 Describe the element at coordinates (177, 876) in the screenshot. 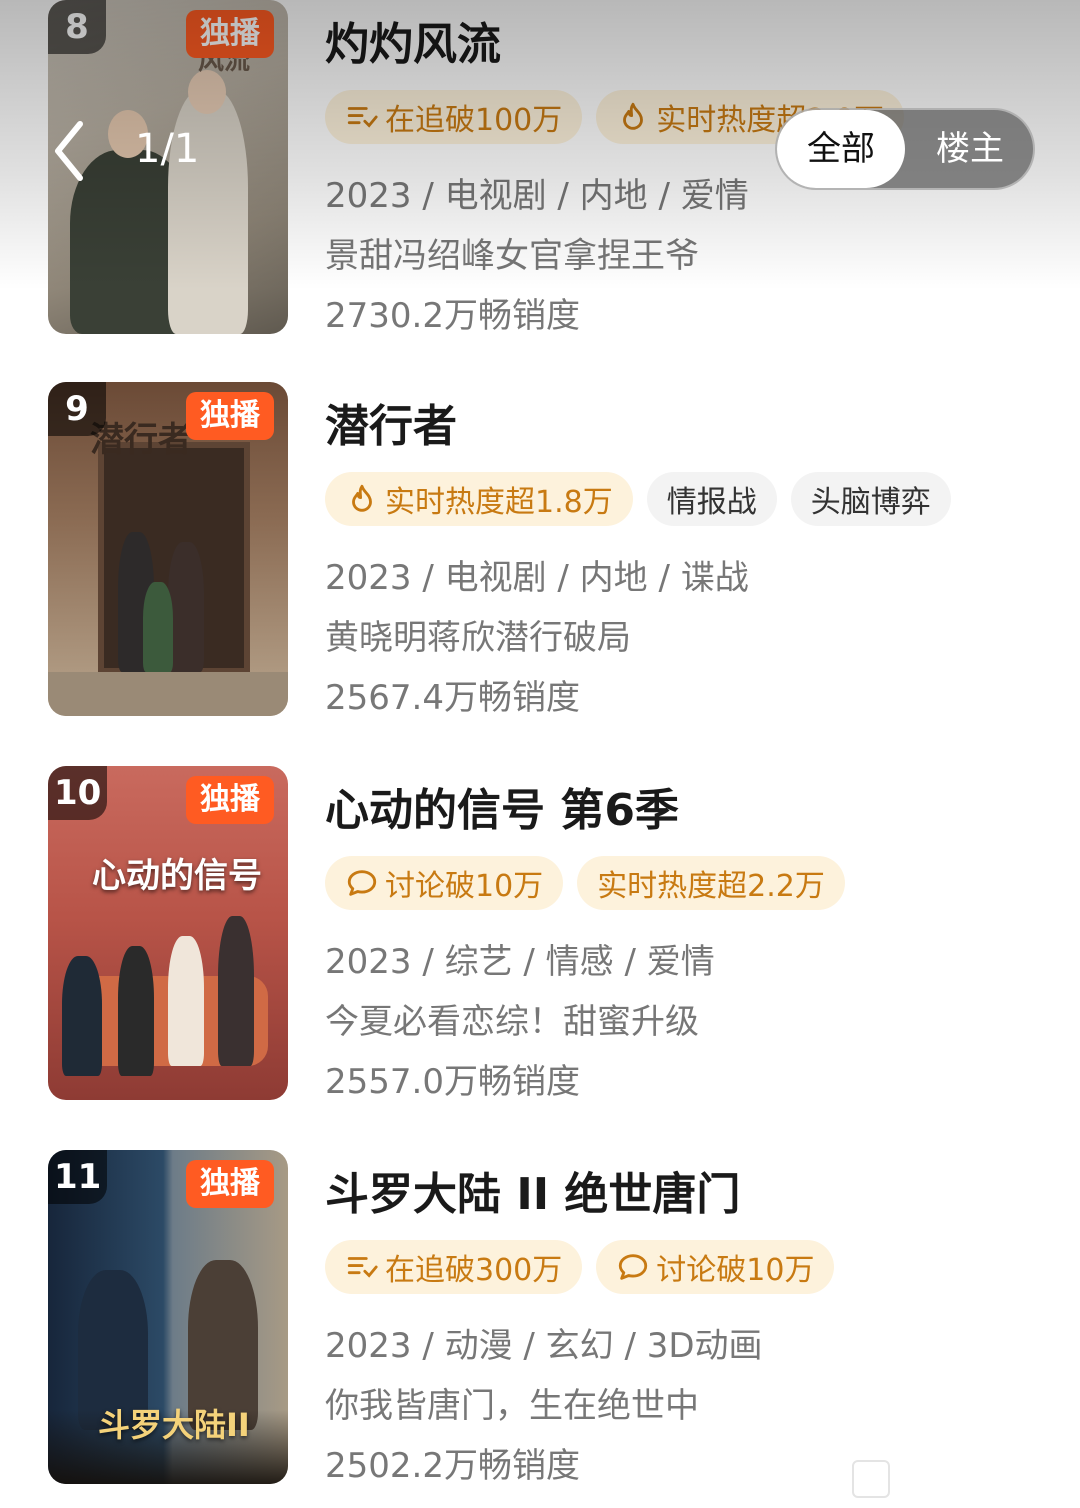

I see `poster-title: 心动的信号` at that location.